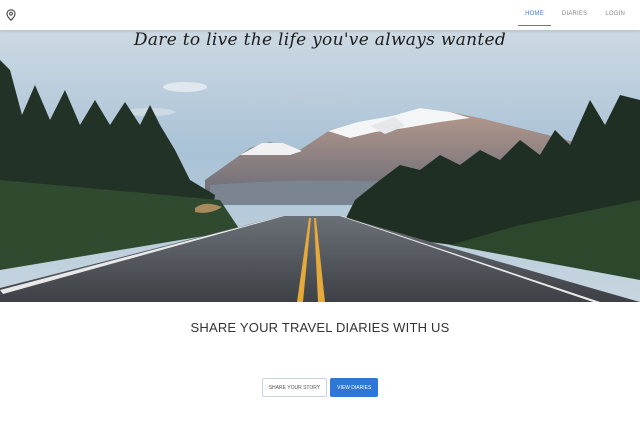  What do you see at coordinates (320, 15) in the screenshot?
I see `top-navbar: HOME DIARIES LOGIN` at bounding box center [320, 15].